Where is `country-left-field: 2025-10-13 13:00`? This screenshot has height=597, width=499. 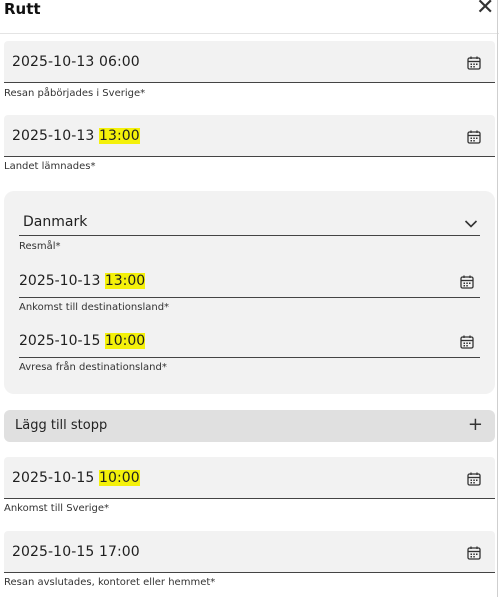 country-left-field: 2025-10-13 13:00 is located at coordinates (249, 136).